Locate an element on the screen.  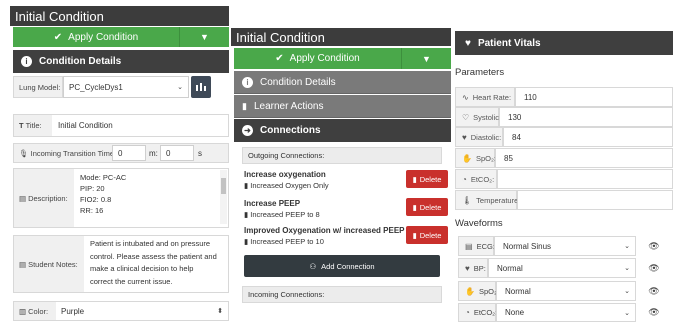
etco2-input is located at coordinates (585, 179).